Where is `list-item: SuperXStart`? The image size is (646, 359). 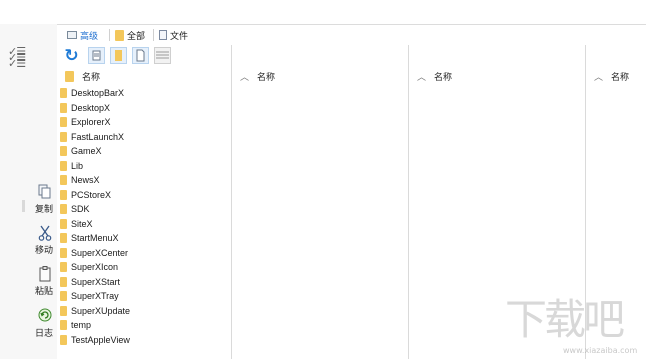
list-item: SuperXStart is located at coordinates (140, 282).